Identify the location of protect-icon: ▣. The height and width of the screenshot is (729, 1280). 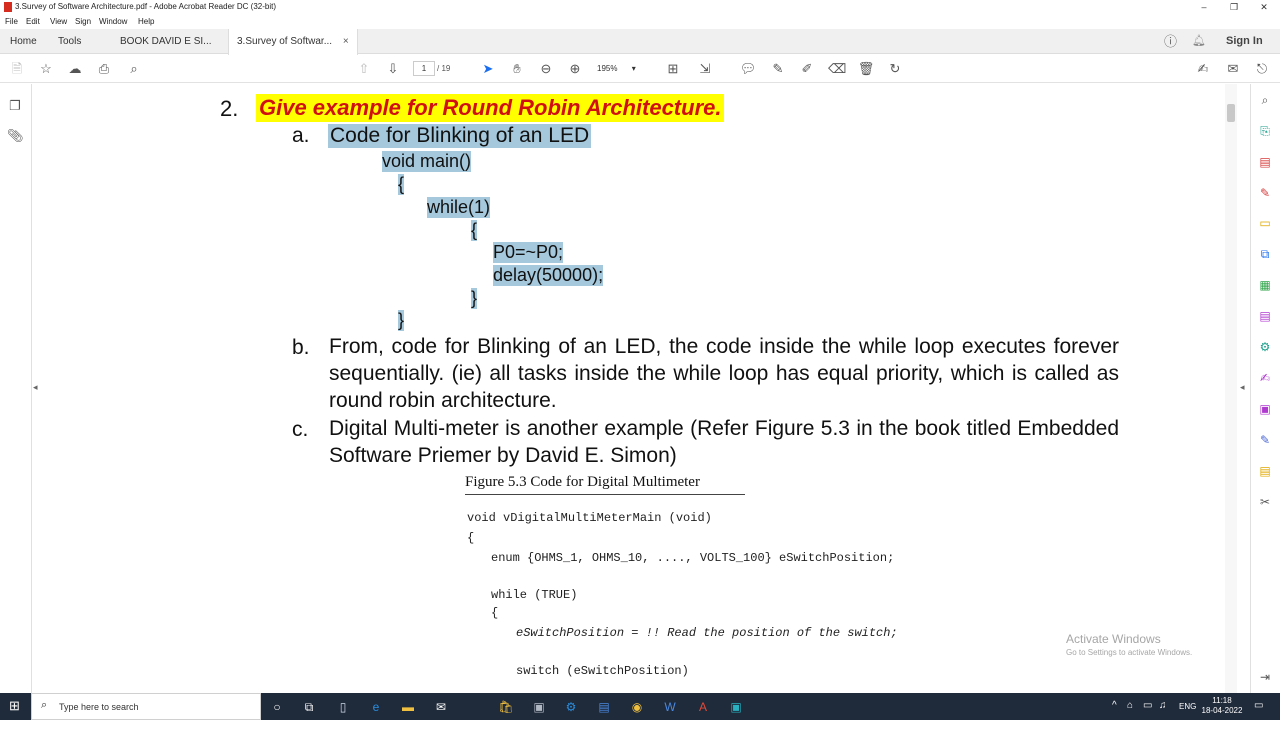
(1265, 409).